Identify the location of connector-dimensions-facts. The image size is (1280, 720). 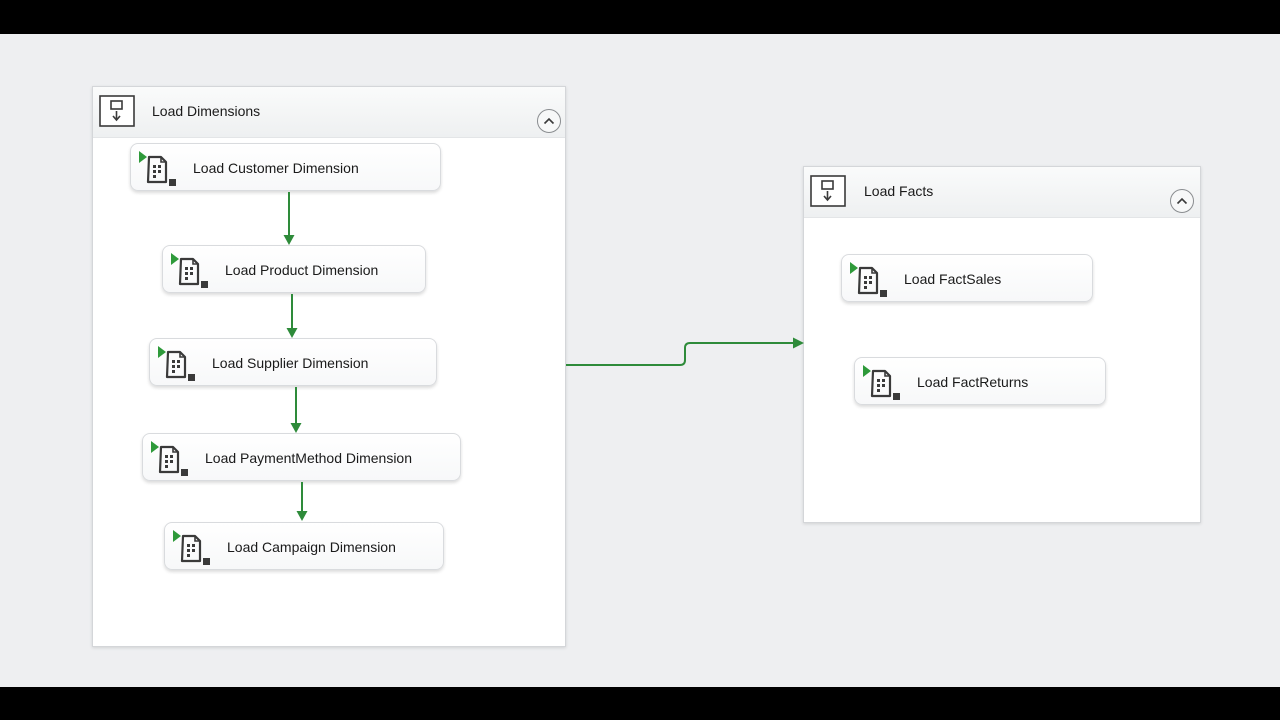
(680, 354).